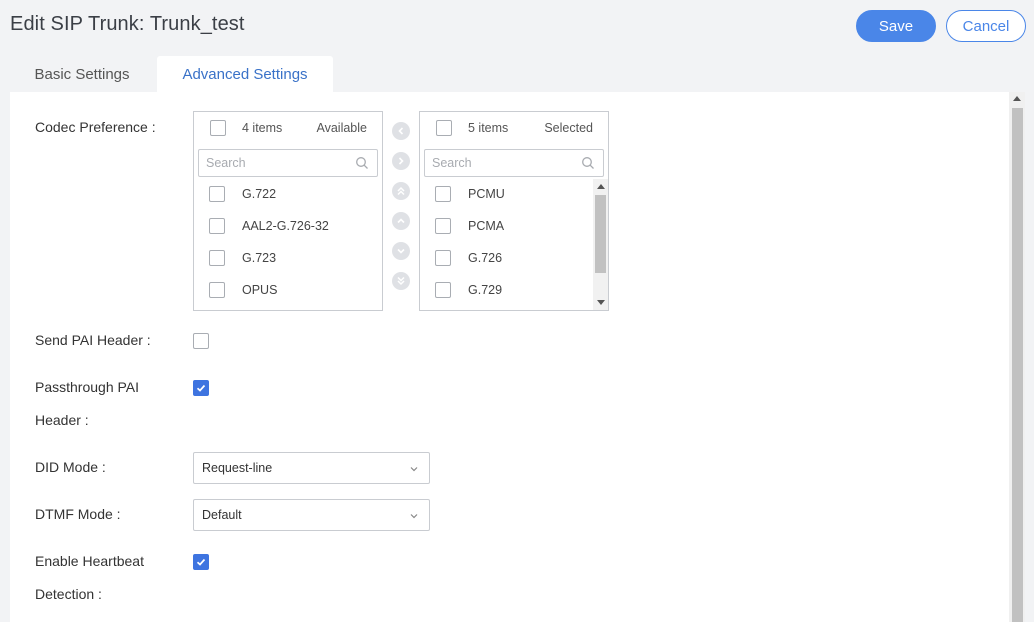  What do you see at coordinates (68, 594) in the screenshot?
I see `heartbeat-detection-label-line2: Detection :` at bounding box center [68, 594].